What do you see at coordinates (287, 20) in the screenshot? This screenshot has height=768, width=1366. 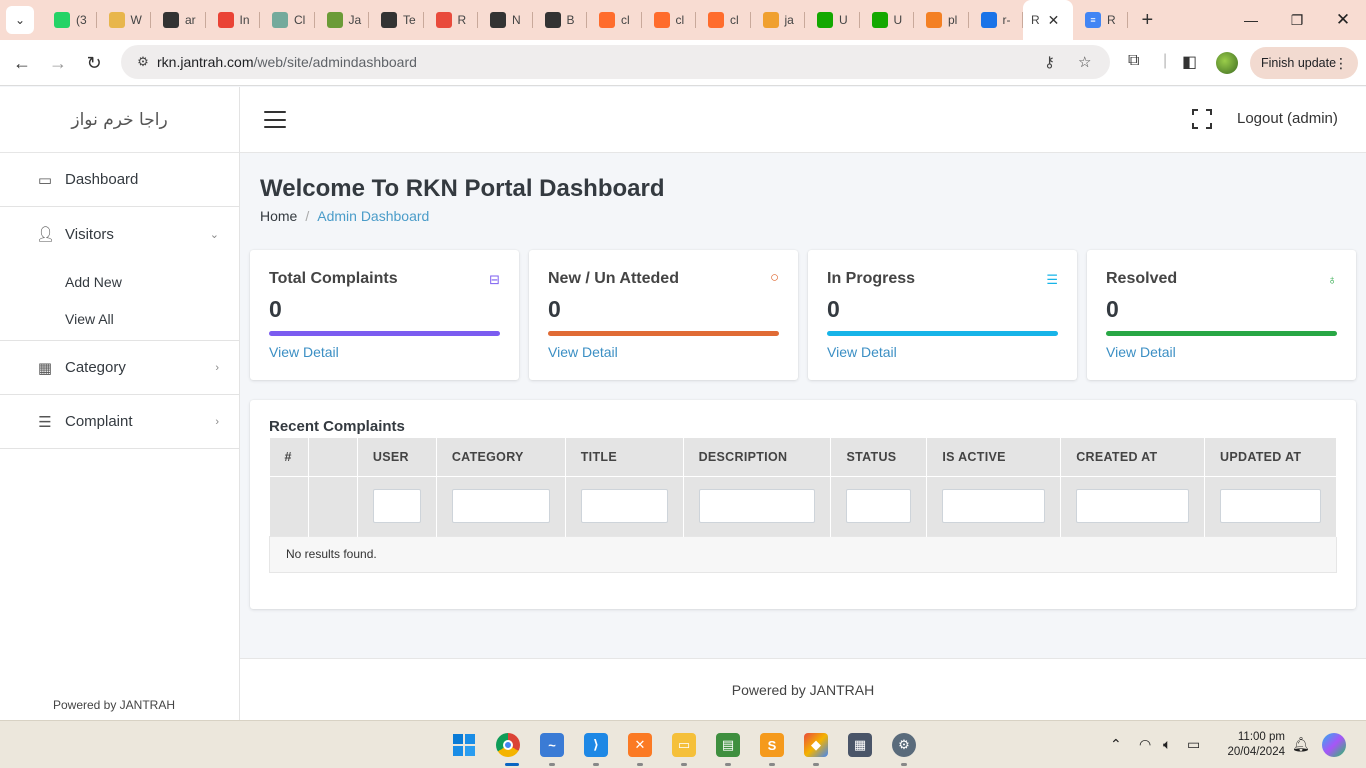 I see `browser-tab: Cl` at bounding box center [287, 20].